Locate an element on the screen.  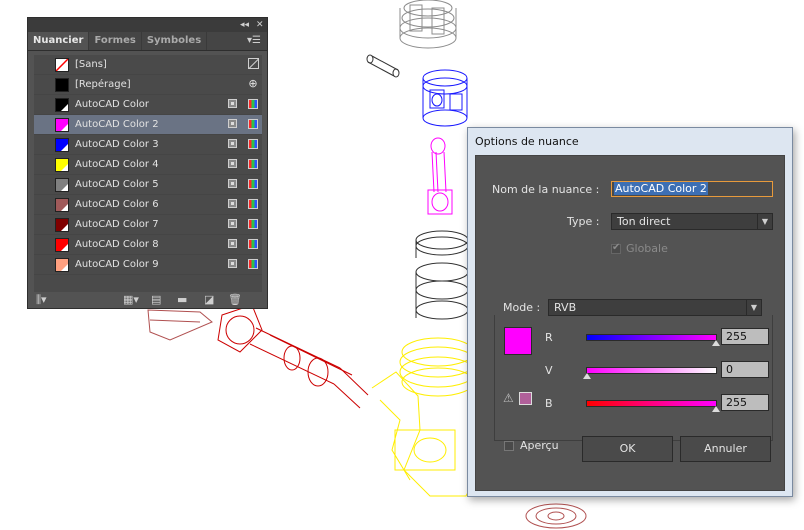
color-preview-swatch is located at coordinates (518, 341).